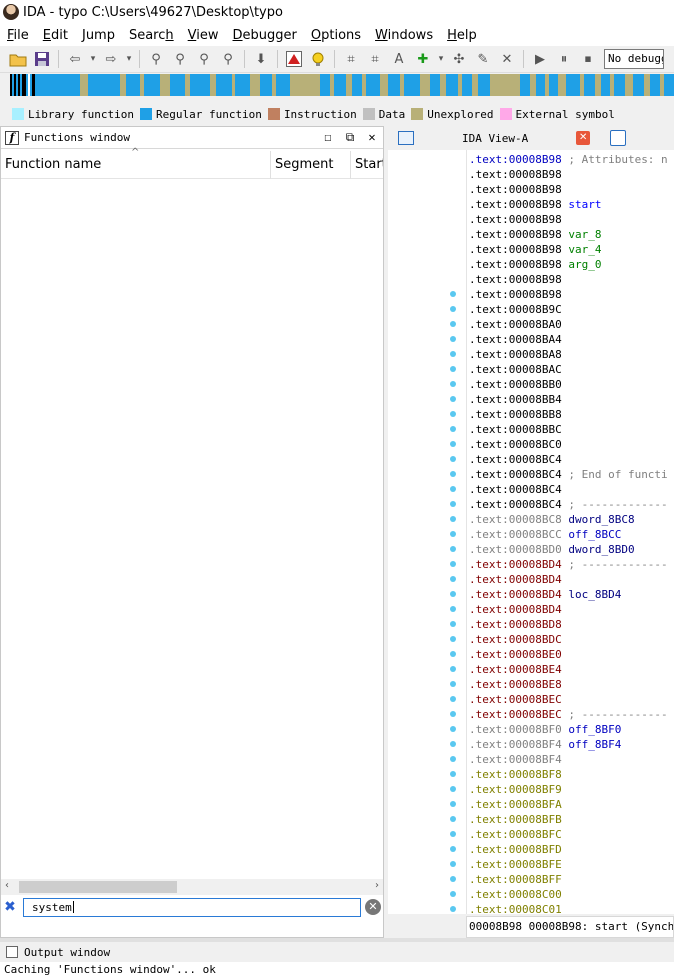  Describe the element at coordinates (311, 164) in the screenshot. I see `column-segment: Segment` at that location.